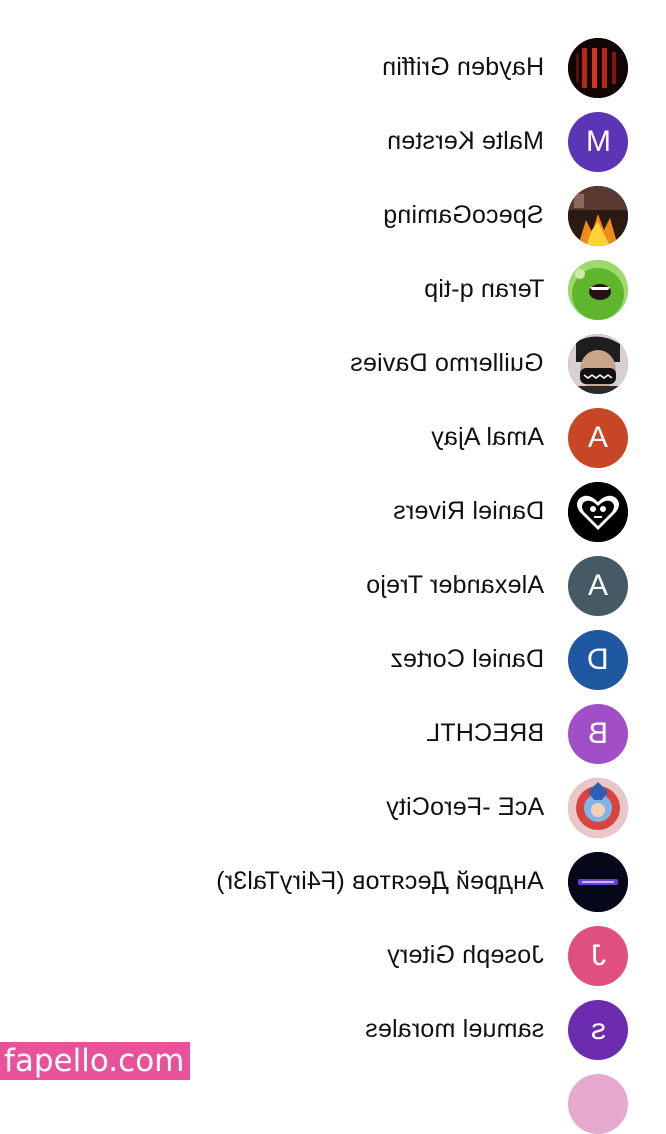  I want to click on avatar: s, so click(598, 1030).